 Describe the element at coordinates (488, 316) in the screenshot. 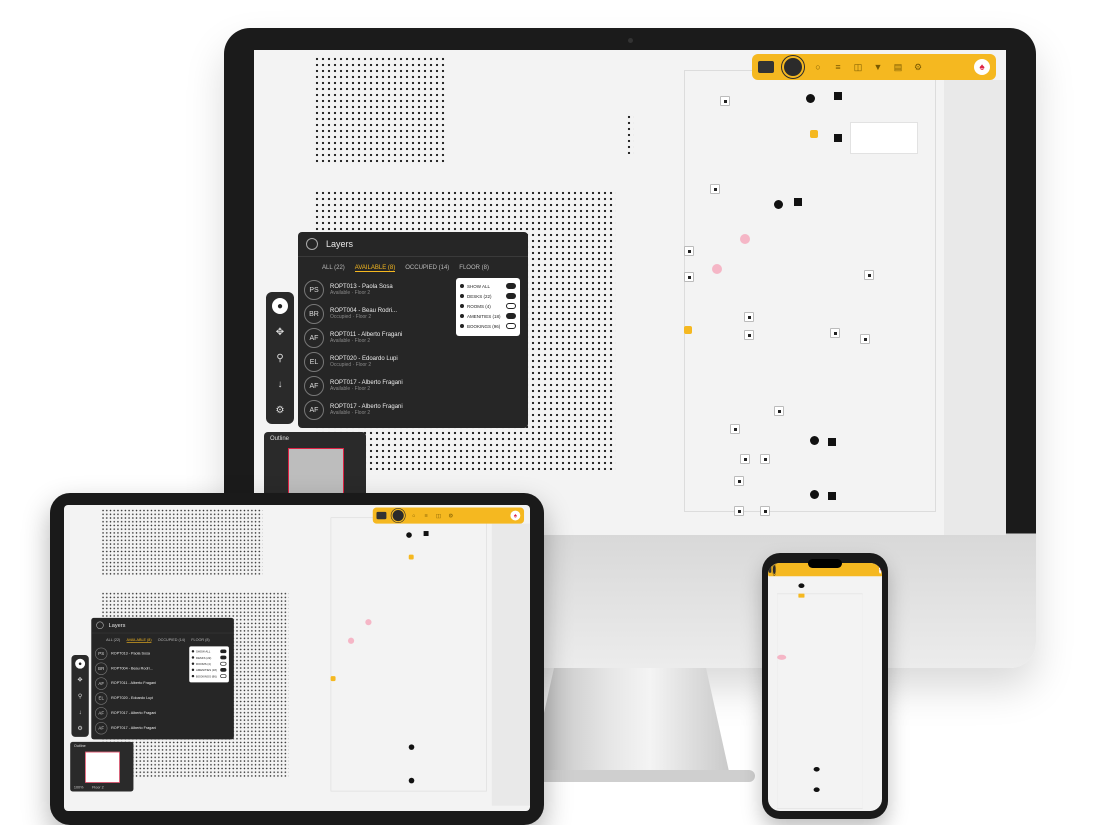

I see `filter-option: AMENITIES (18)` at that location.